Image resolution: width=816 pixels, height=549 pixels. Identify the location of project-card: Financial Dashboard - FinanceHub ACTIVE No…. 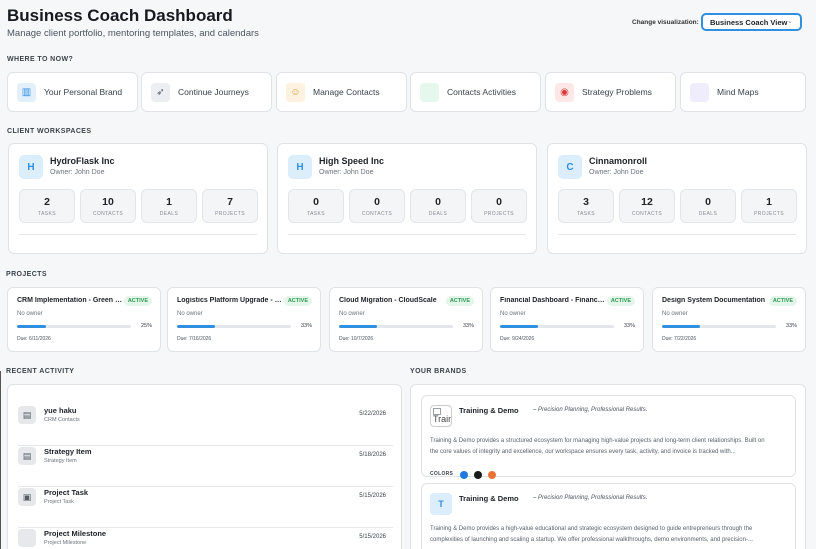
(567, 319).